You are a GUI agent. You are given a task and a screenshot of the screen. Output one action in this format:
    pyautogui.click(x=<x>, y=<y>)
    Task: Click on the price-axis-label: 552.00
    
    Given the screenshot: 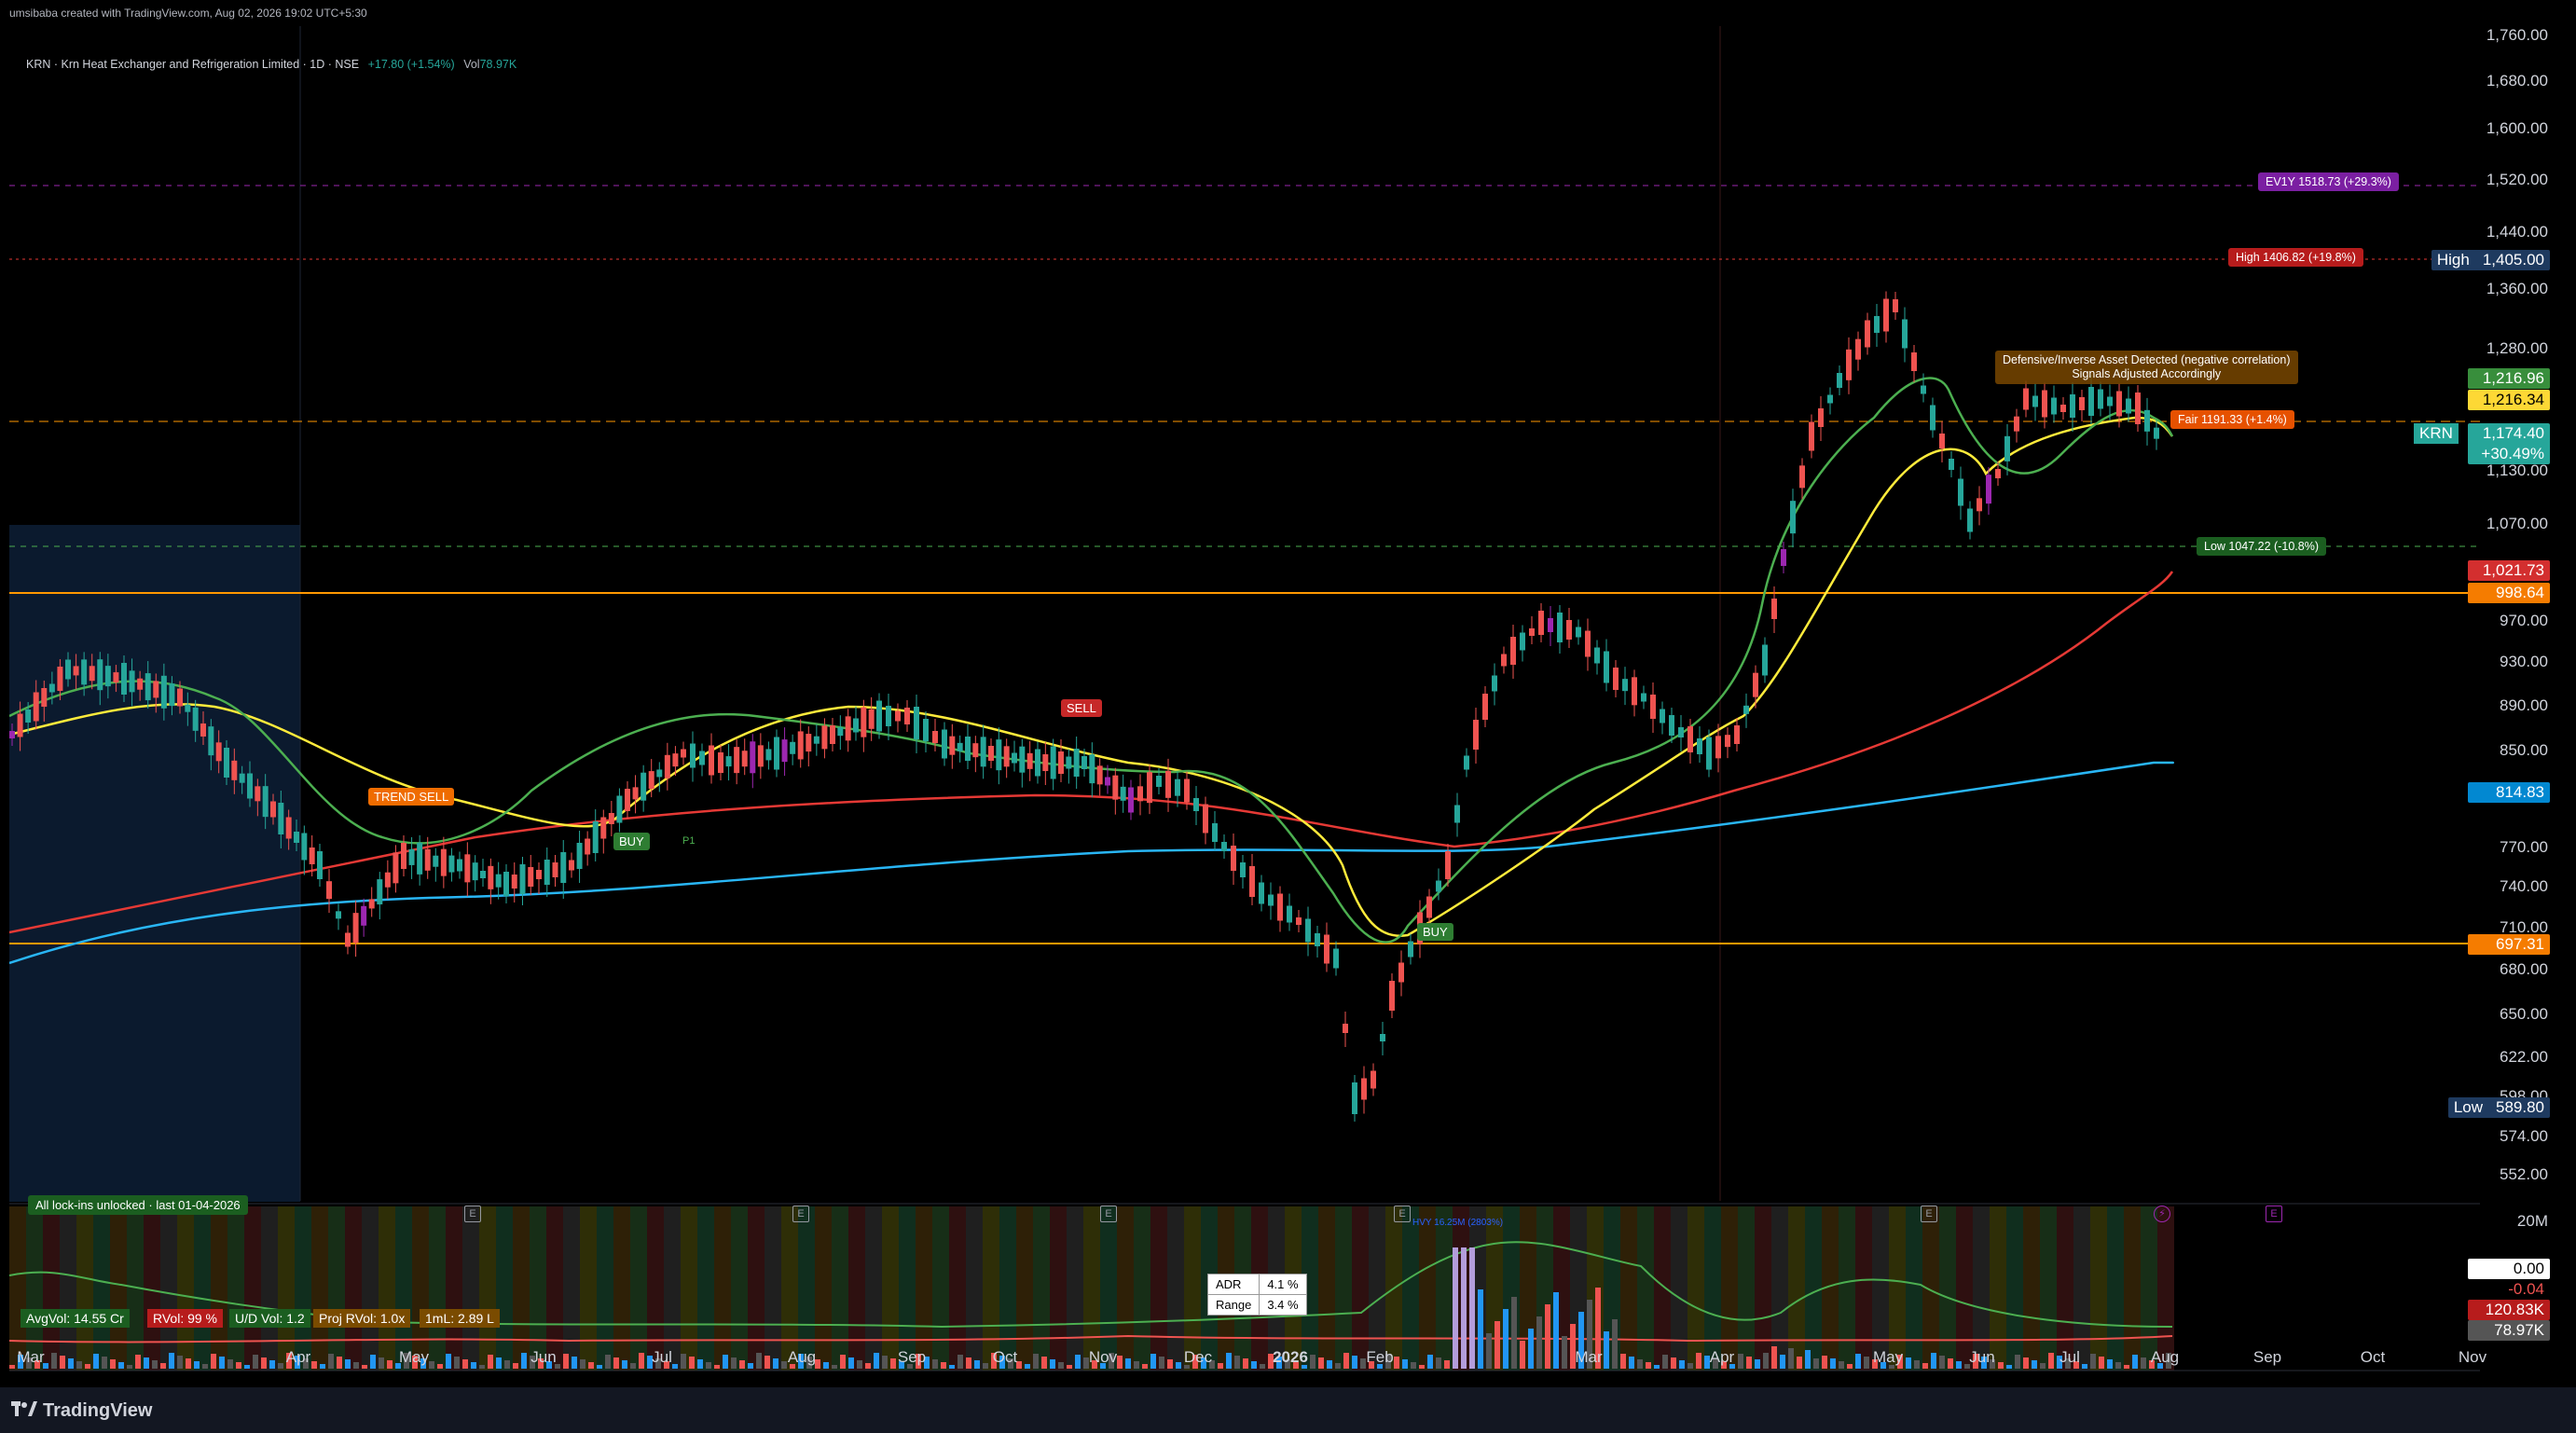 What is the action you would take?
    pyautogui.click(x=2524, y=1174)
    